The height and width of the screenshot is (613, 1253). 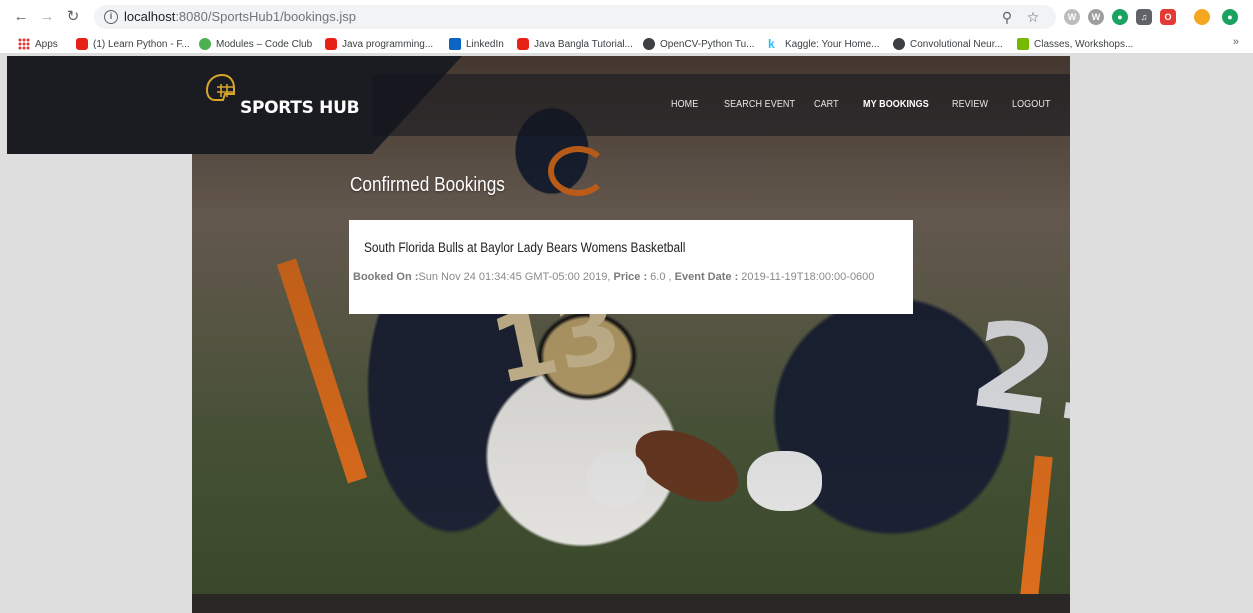 What do you see at coordinates (455, 44) in the screenshot?
I see `linkedin-icon` at bounding box center [455, 44].